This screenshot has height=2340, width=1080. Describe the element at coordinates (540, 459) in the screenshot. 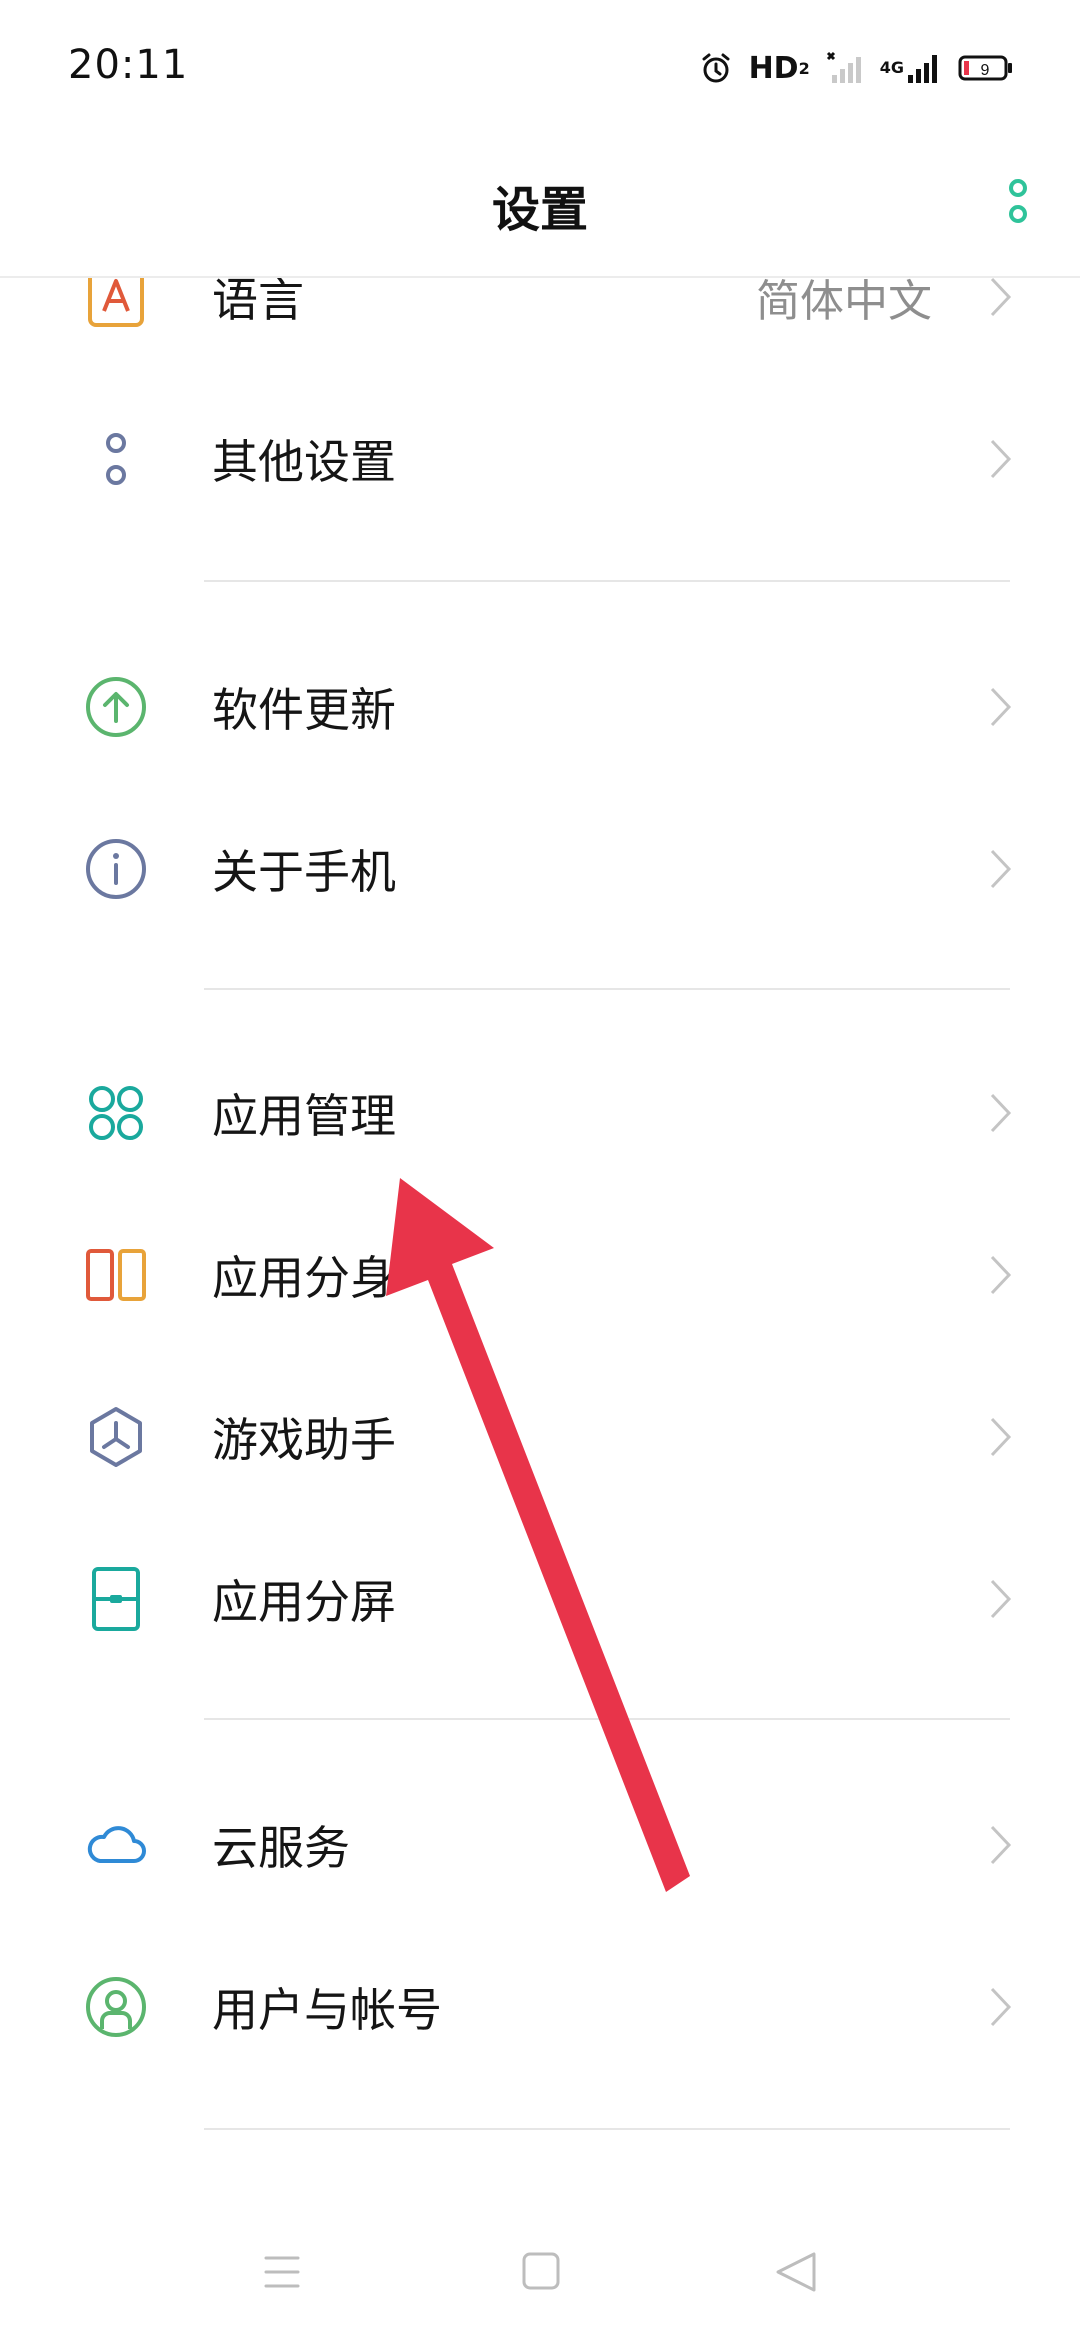

I see `settings-row-other: 其他设置` at that location.